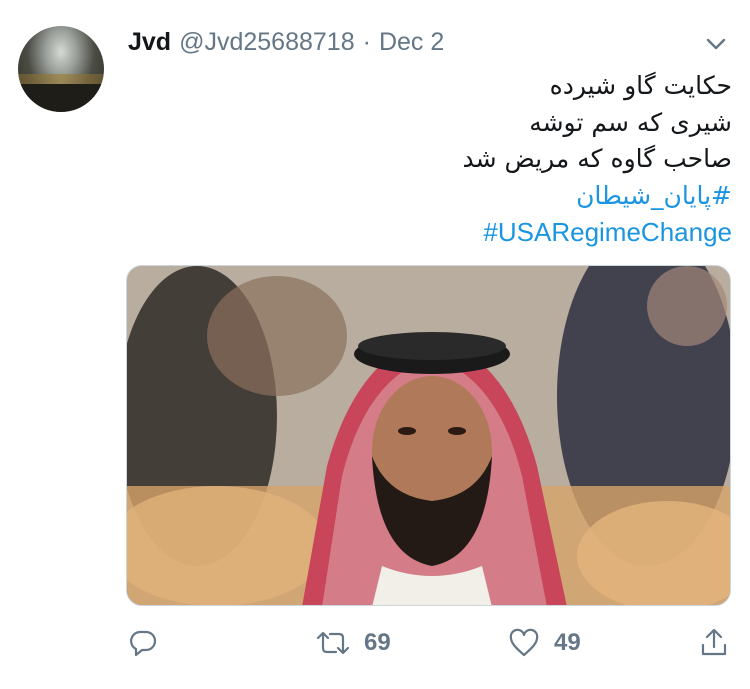 The image size is (750, 689). What do you see at coordinates (411, 42) in the screenshot?
I see `tweet-date: Dec 2` at bounding box center [411, 42].